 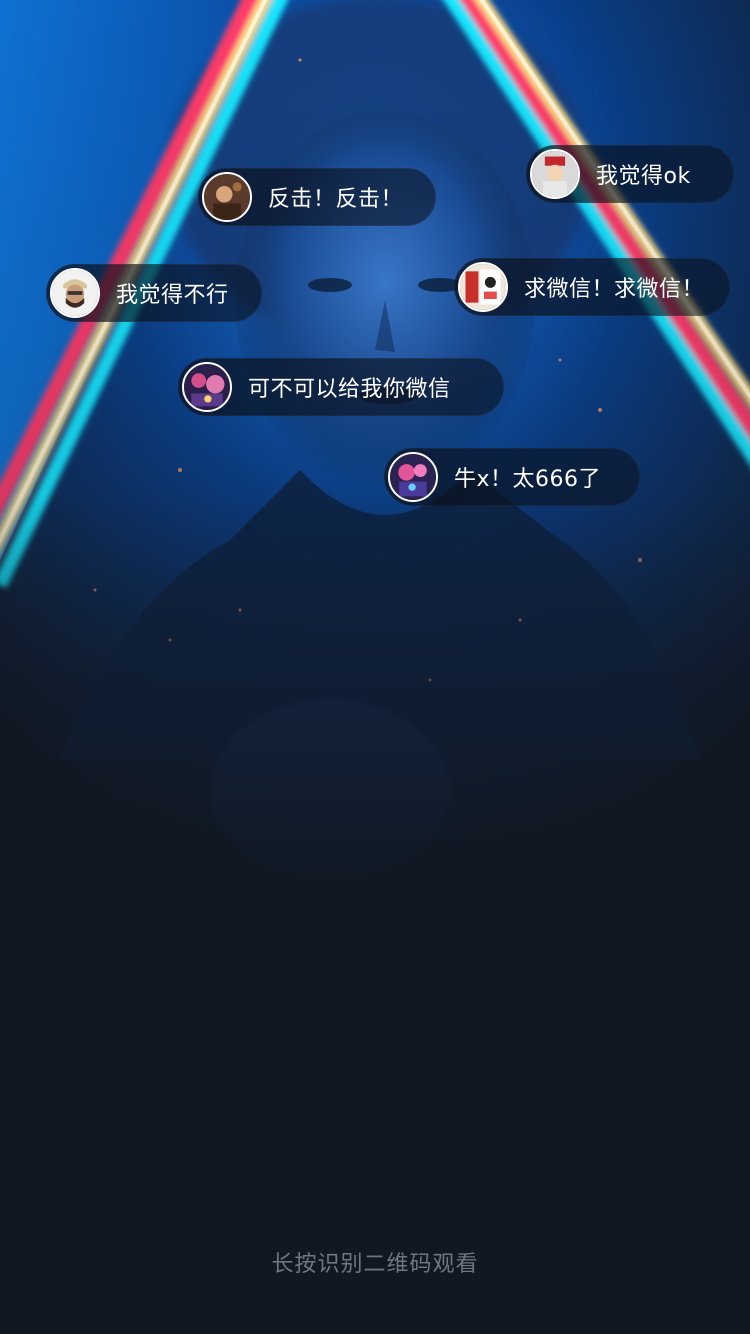 I want to click on avatar-photo-4-icon, so click(x=483, y=287).